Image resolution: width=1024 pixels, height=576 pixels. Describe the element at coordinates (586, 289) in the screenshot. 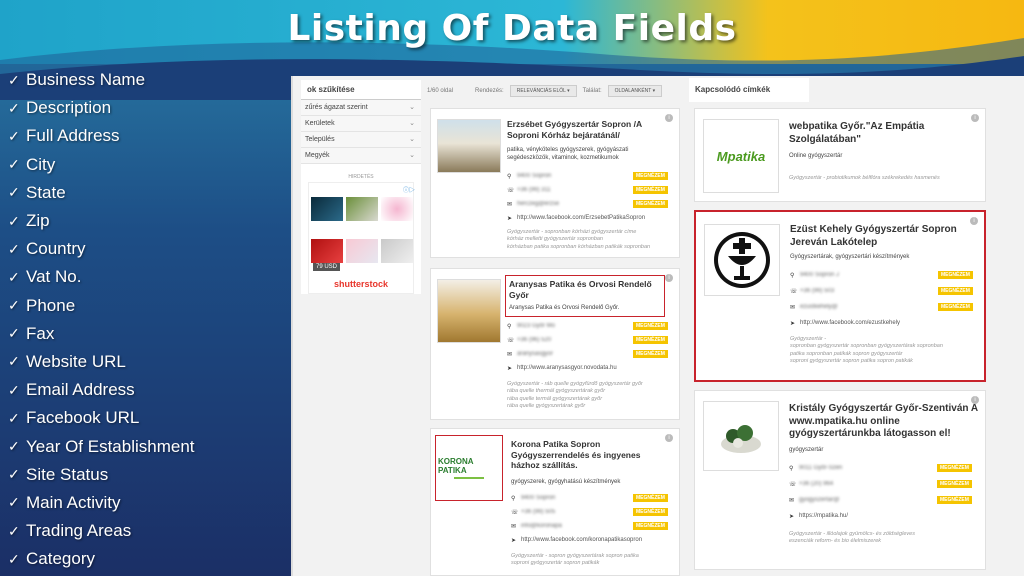

I see `business-name: Aranysas Patika és Orvosi Rendelő Győr` at that location.